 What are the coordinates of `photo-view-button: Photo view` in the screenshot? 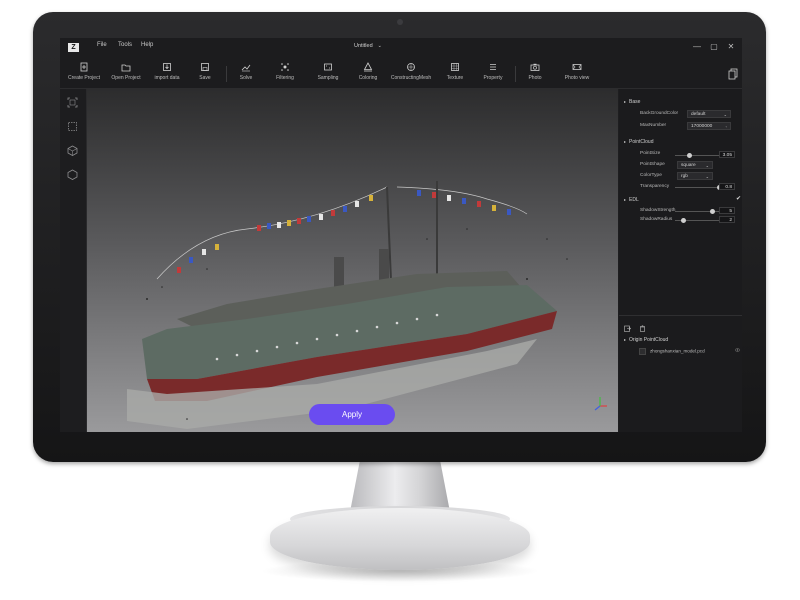 It's located at (577, 71).